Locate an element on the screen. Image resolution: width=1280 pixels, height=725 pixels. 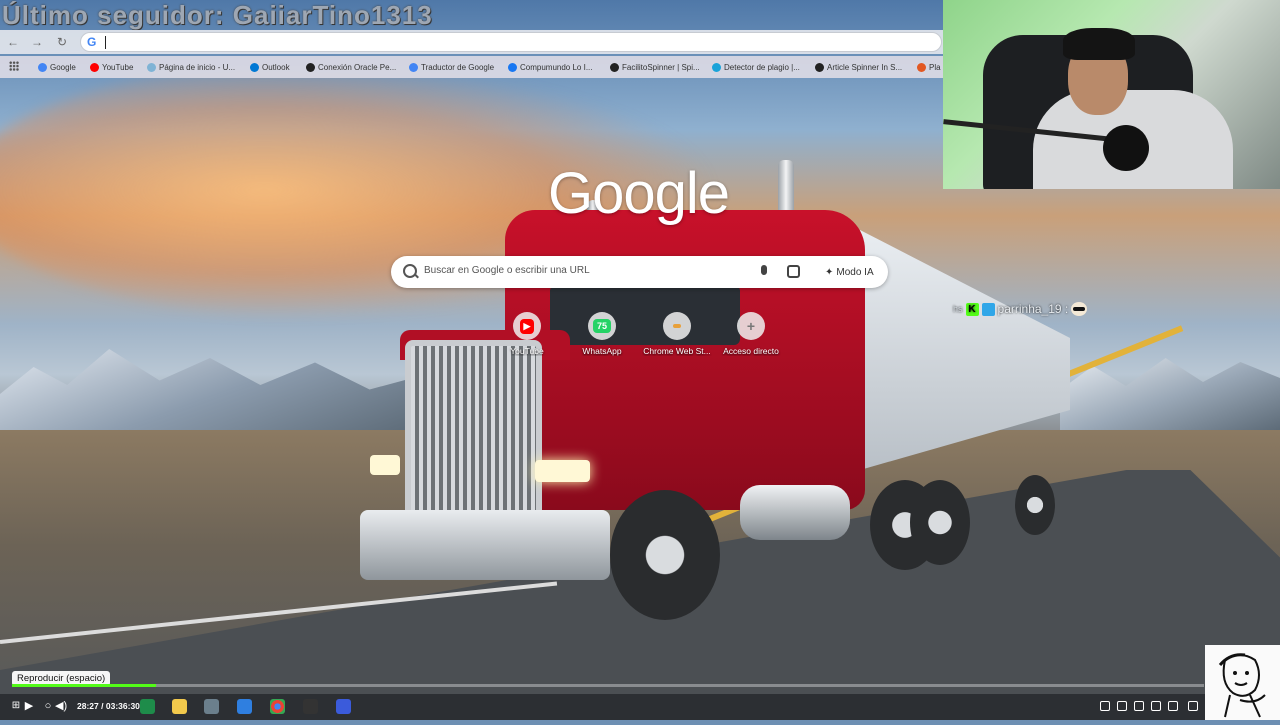
microphone-icon is located at coordinates (764, 270).